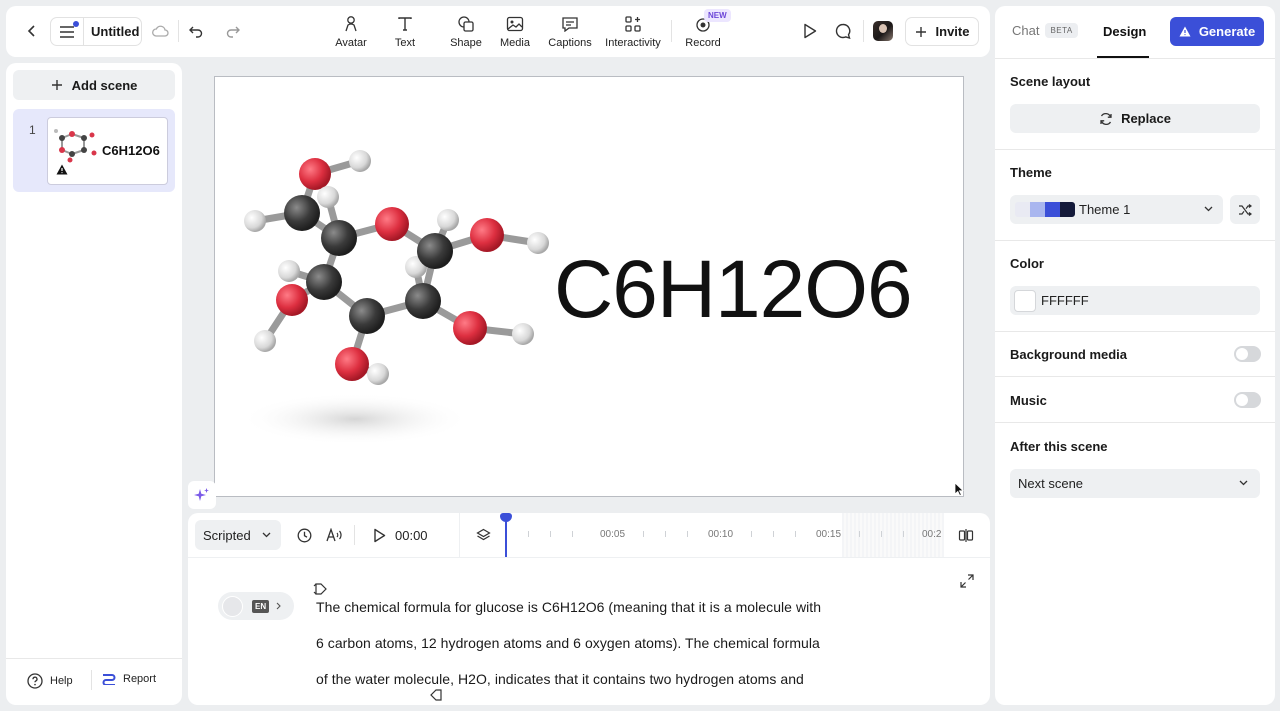 This screenshot has width=1280, height=711. Describe the element at coordinates (721, 535) in the screenshot. I see `timeline-ruler: 00:05 00:10 00:15 00:2` at that location.